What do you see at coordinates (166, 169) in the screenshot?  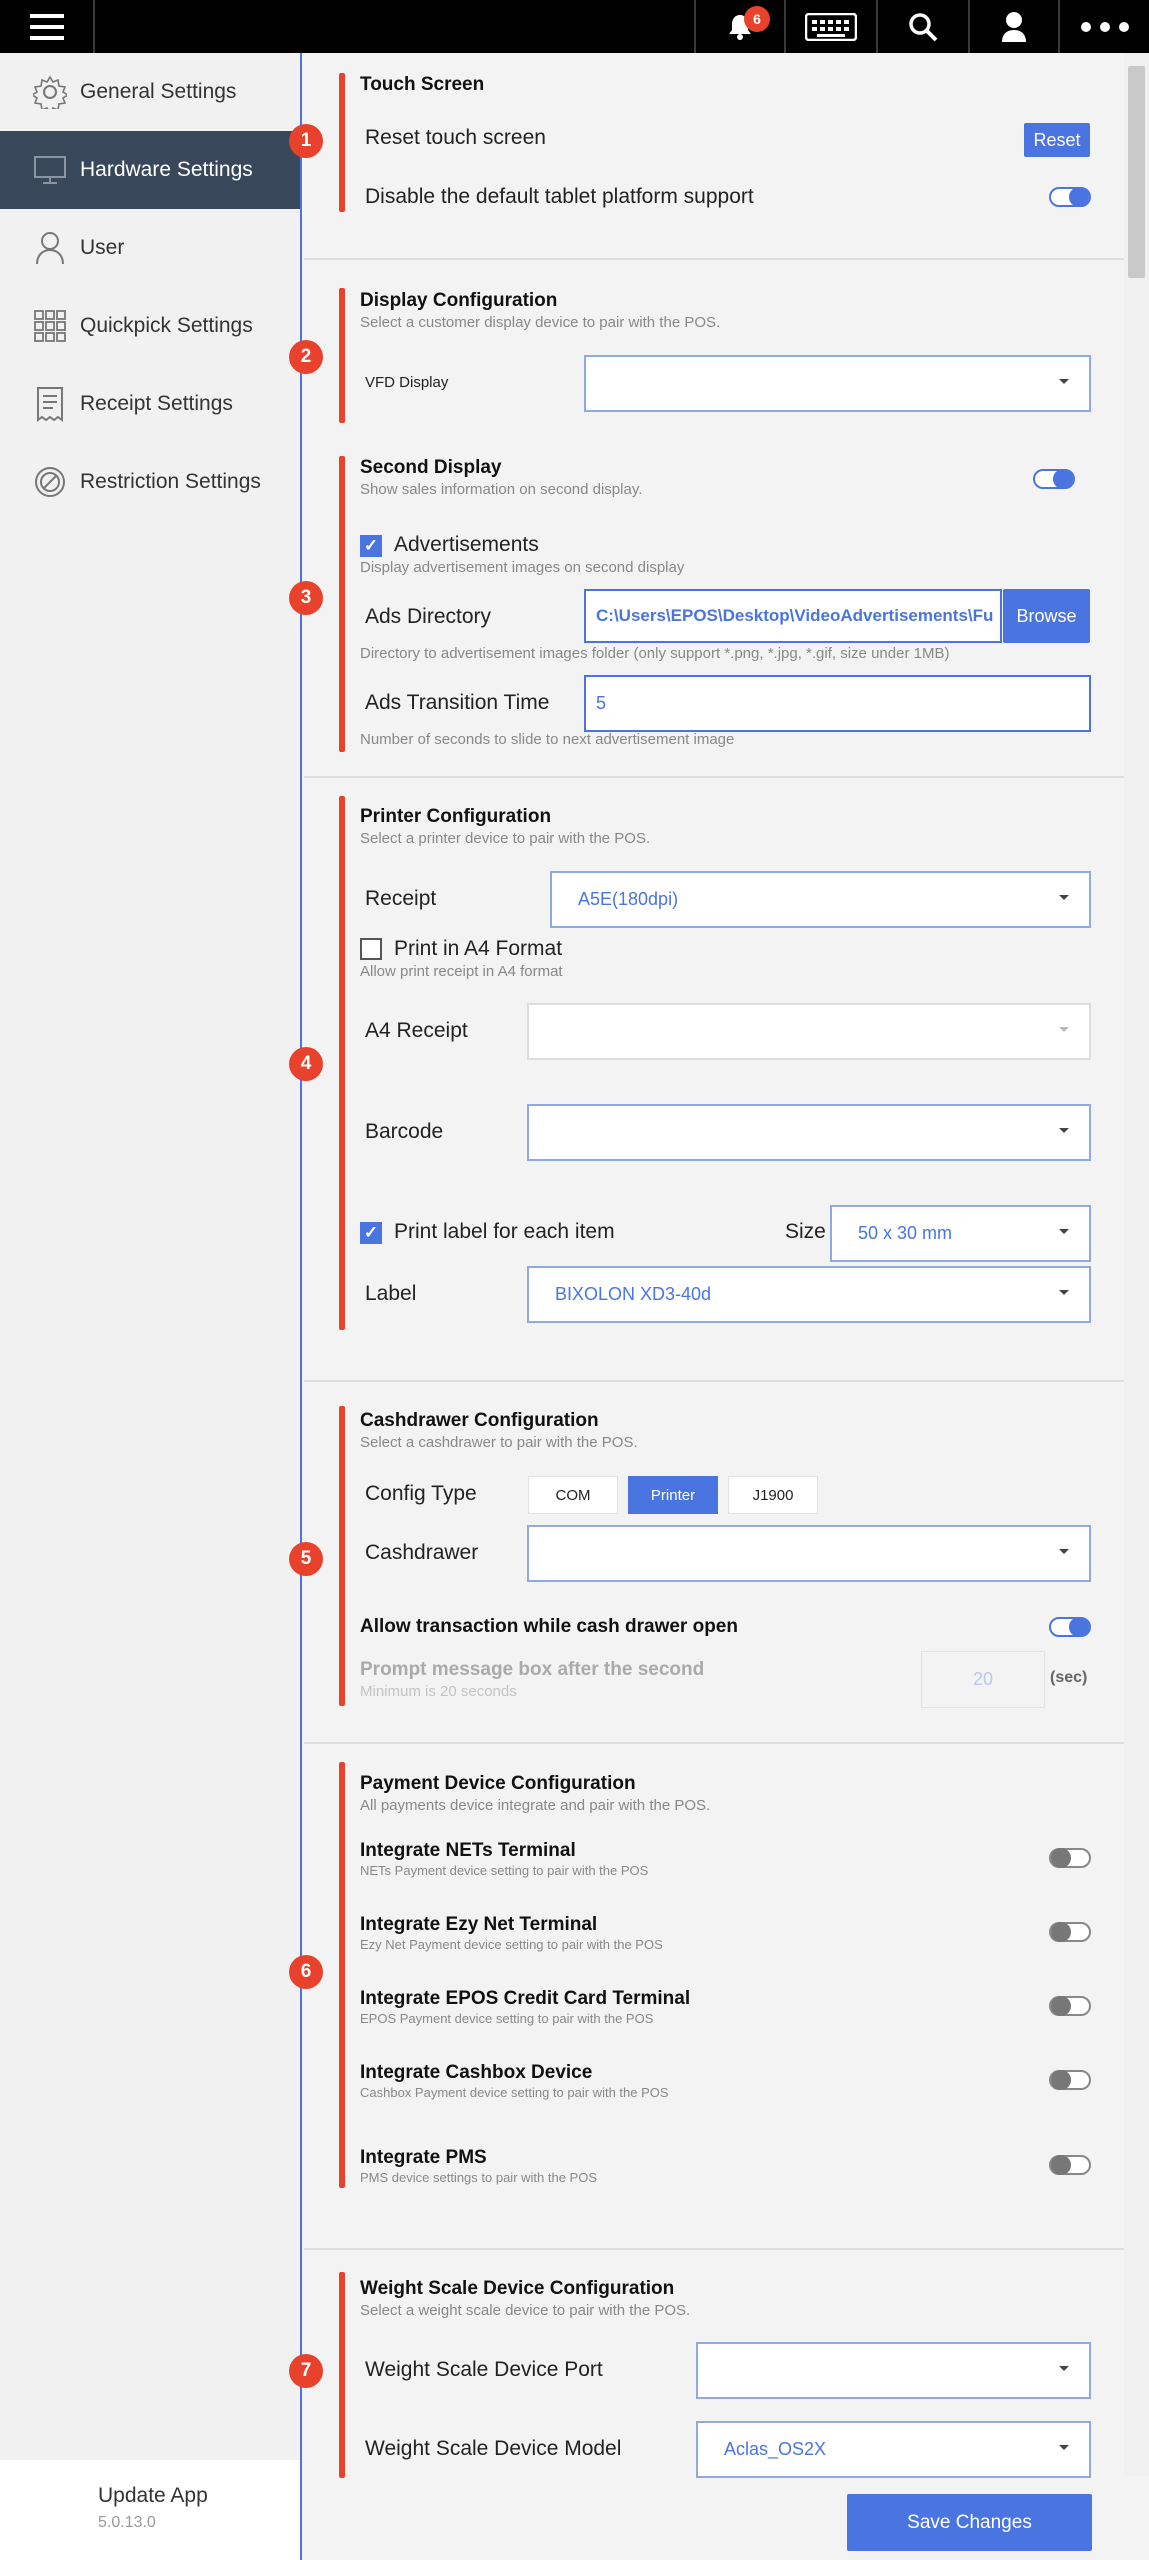 I see `sidebar-item-label: Hardware Settings` at bounding box center [166, 169].